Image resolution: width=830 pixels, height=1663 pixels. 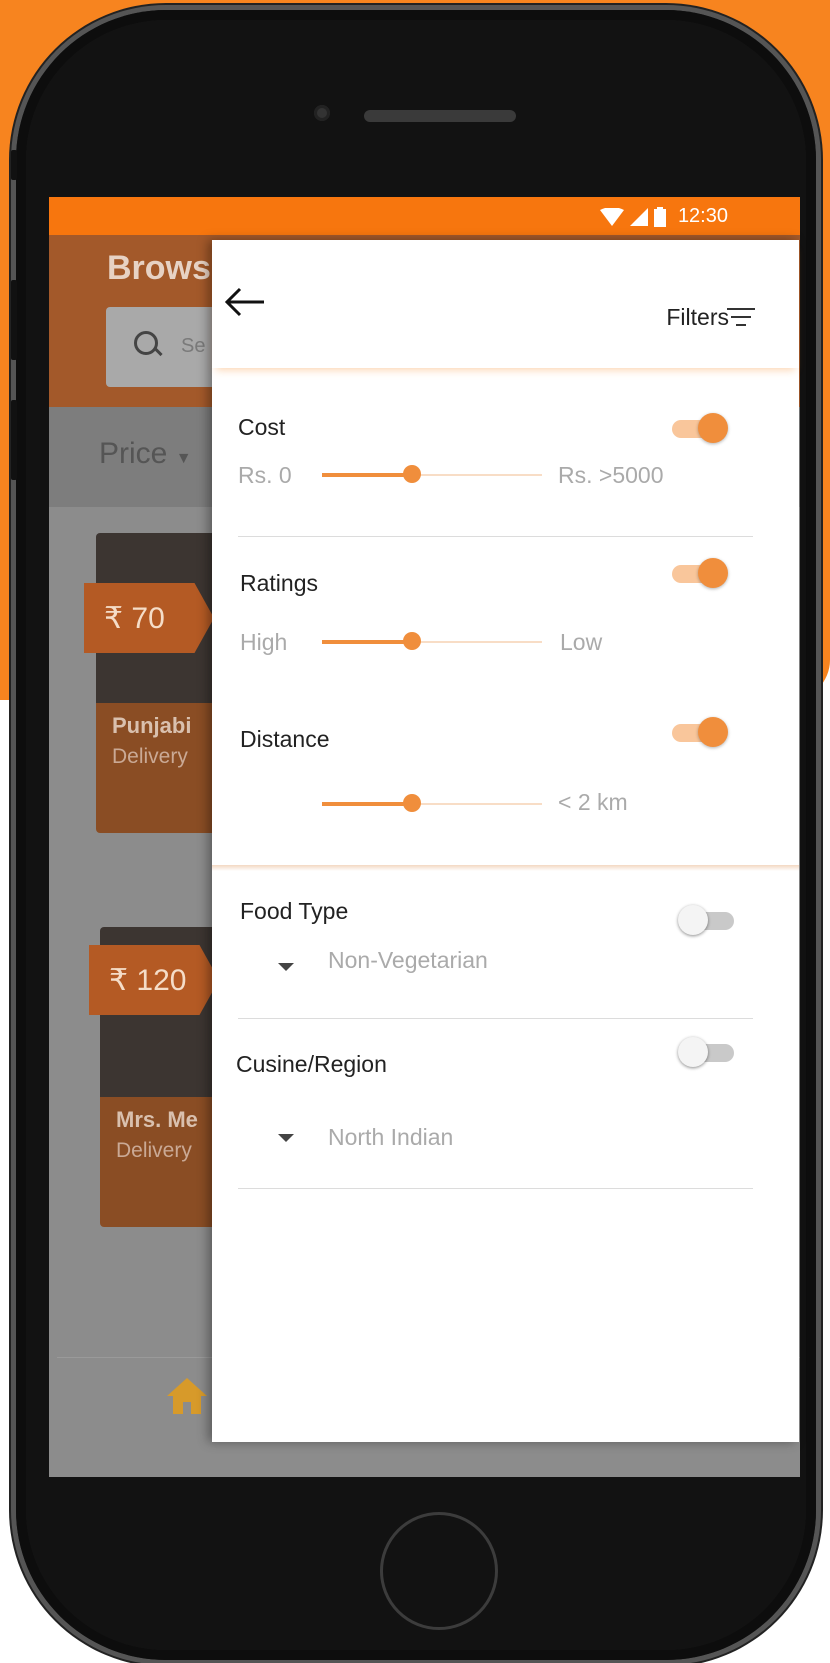 I want to click on distance-max-label: < 2 km, so click(x=593, y=802).